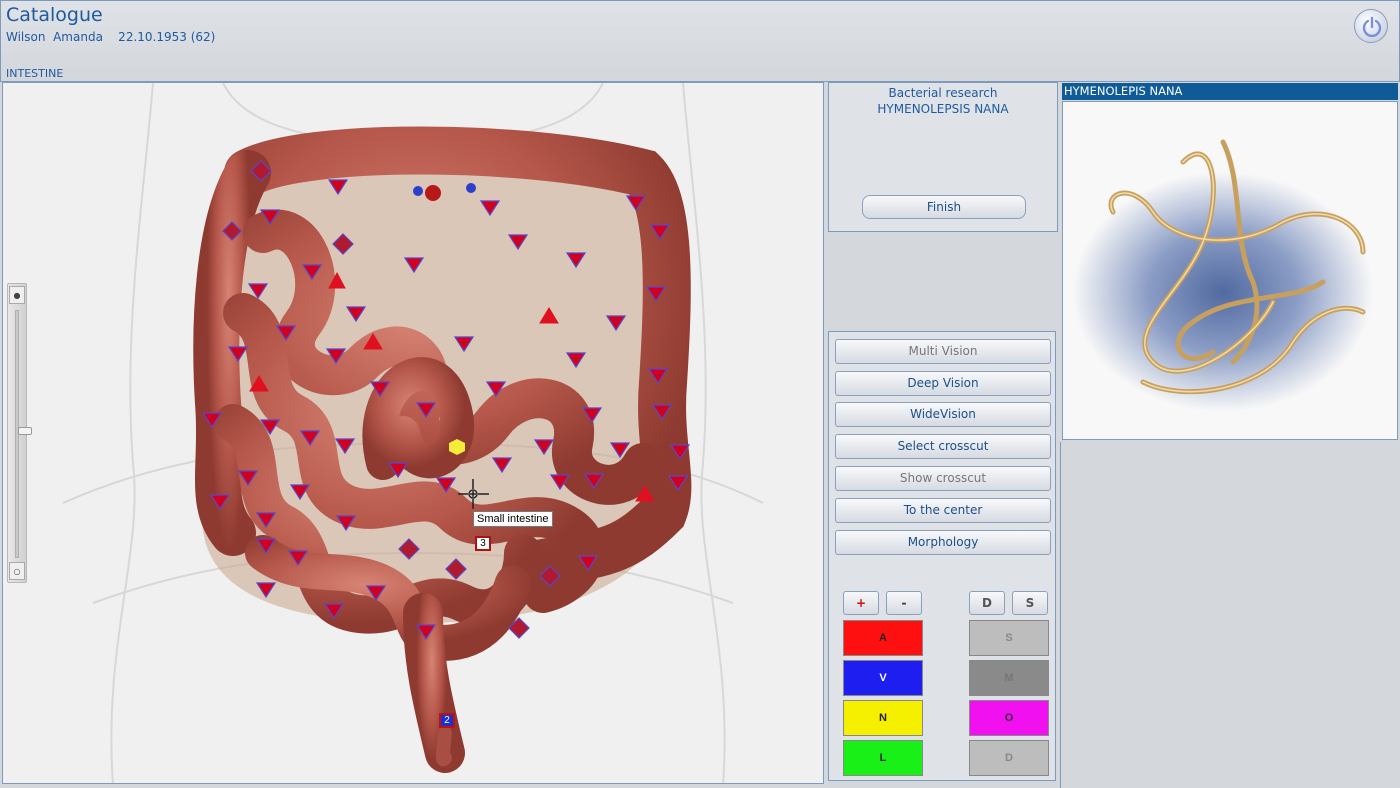  Describe the element at coordinates (944, 207) in the screenshot. I see `finish-button: Finish` at that location.